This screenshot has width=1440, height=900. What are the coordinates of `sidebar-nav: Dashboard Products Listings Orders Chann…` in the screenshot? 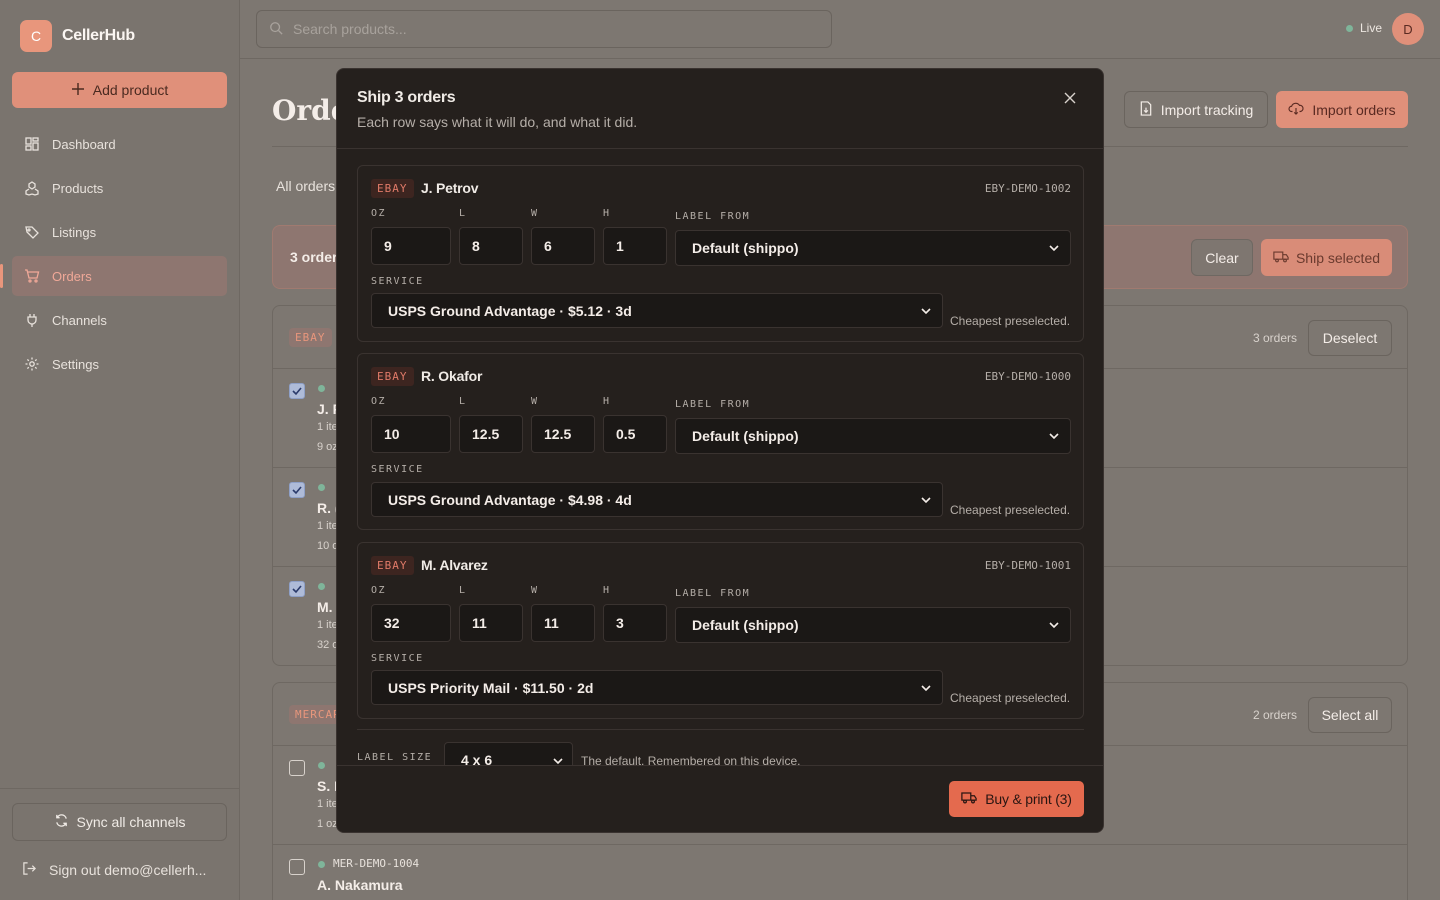 It's located at (113, 256).